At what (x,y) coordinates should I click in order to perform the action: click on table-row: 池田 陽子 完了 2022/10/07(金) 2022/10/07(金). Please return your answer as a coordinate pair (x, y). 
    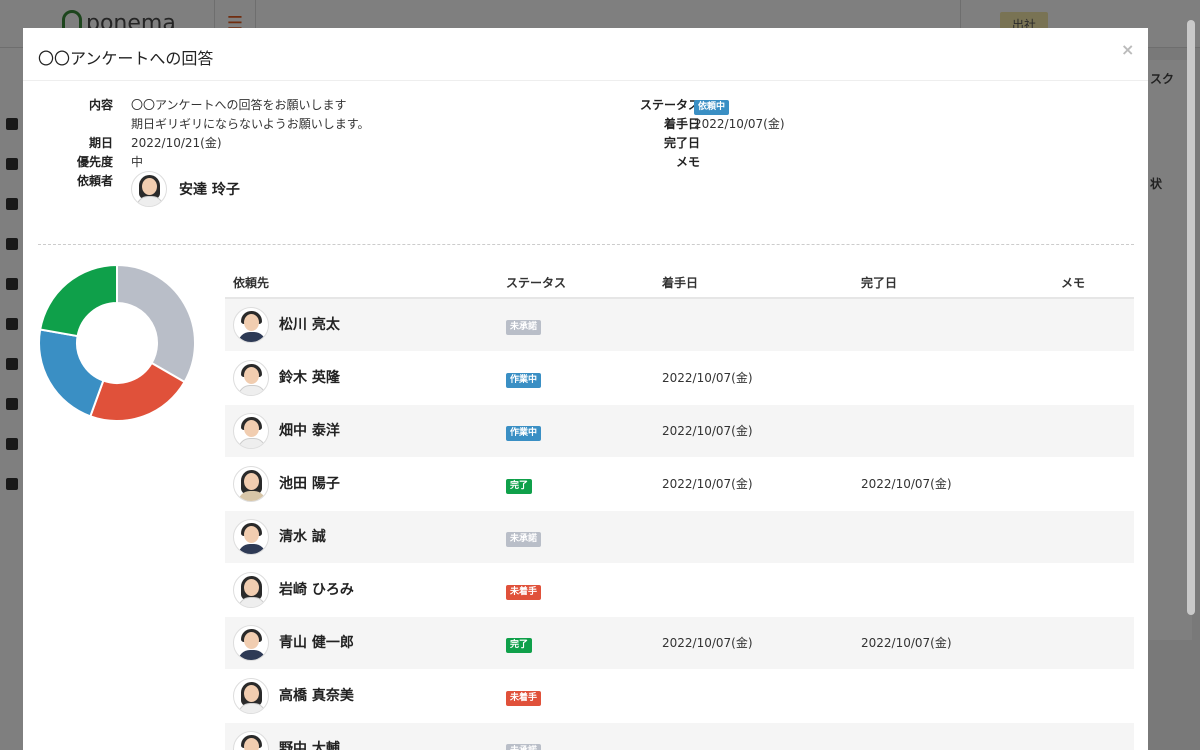
    Looking at the image, I should click on (679, 484).